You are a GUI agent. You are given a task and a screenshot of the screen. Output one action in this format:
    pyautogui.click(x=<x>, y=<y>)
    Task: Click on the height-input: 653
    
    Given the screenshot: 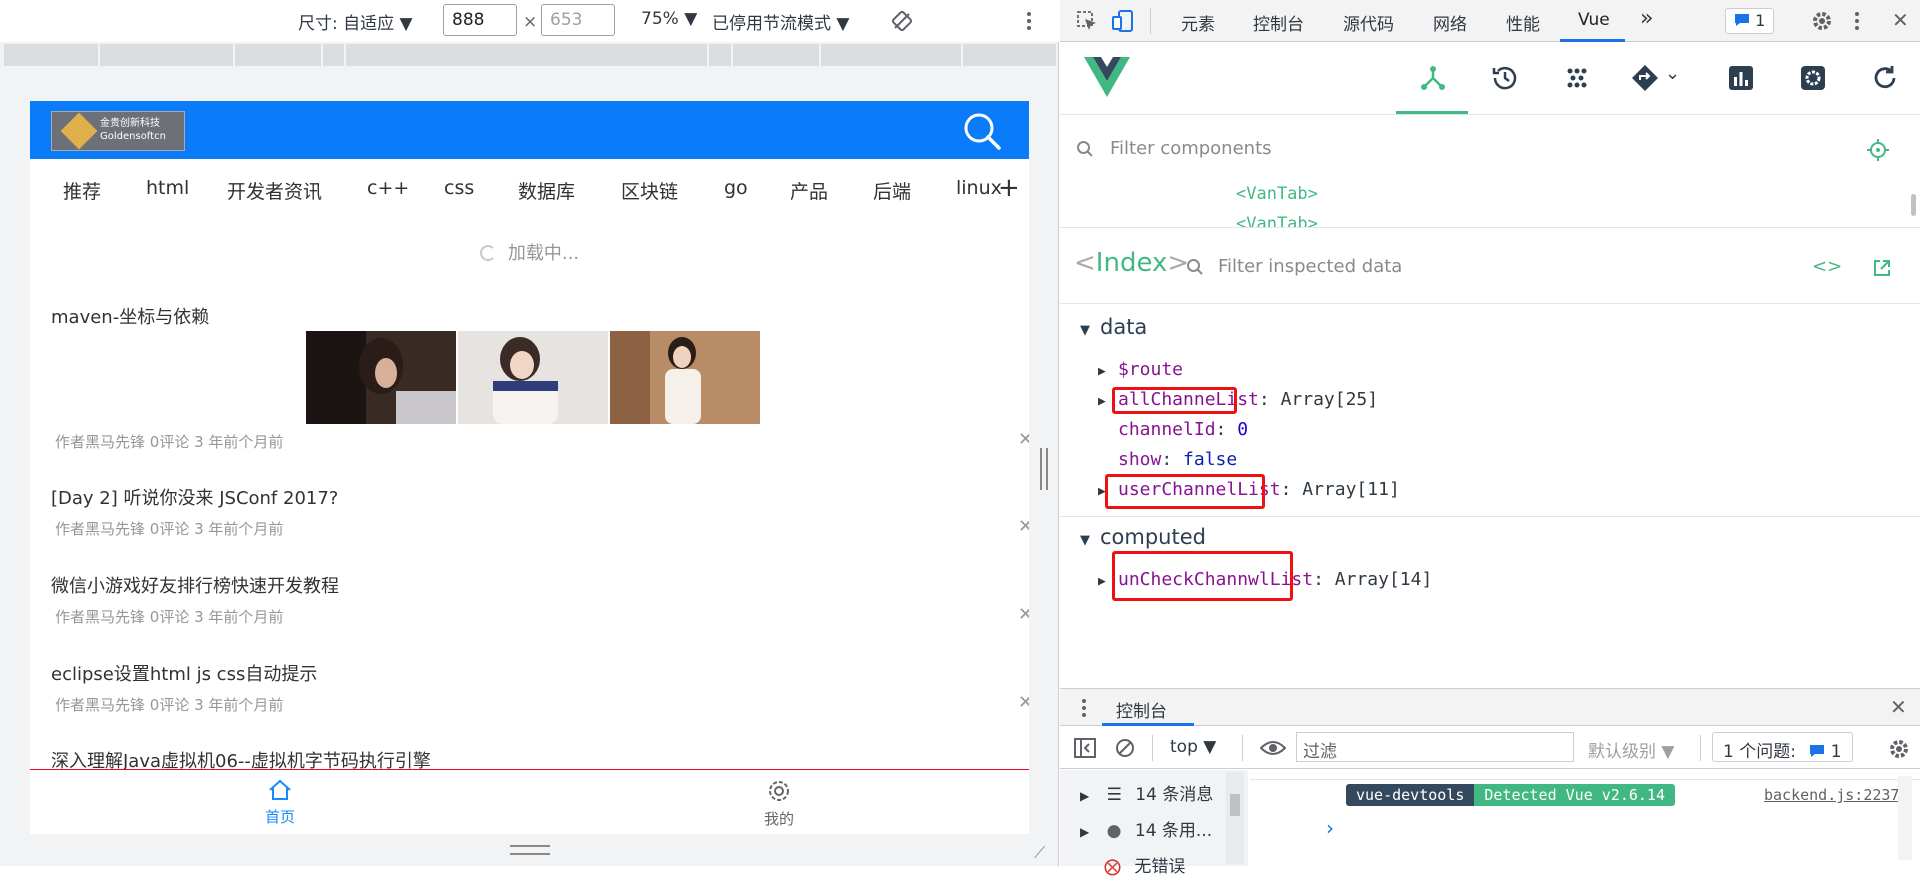 What is the action you would take?
    pyautogui.click(x=578, y=20)
    